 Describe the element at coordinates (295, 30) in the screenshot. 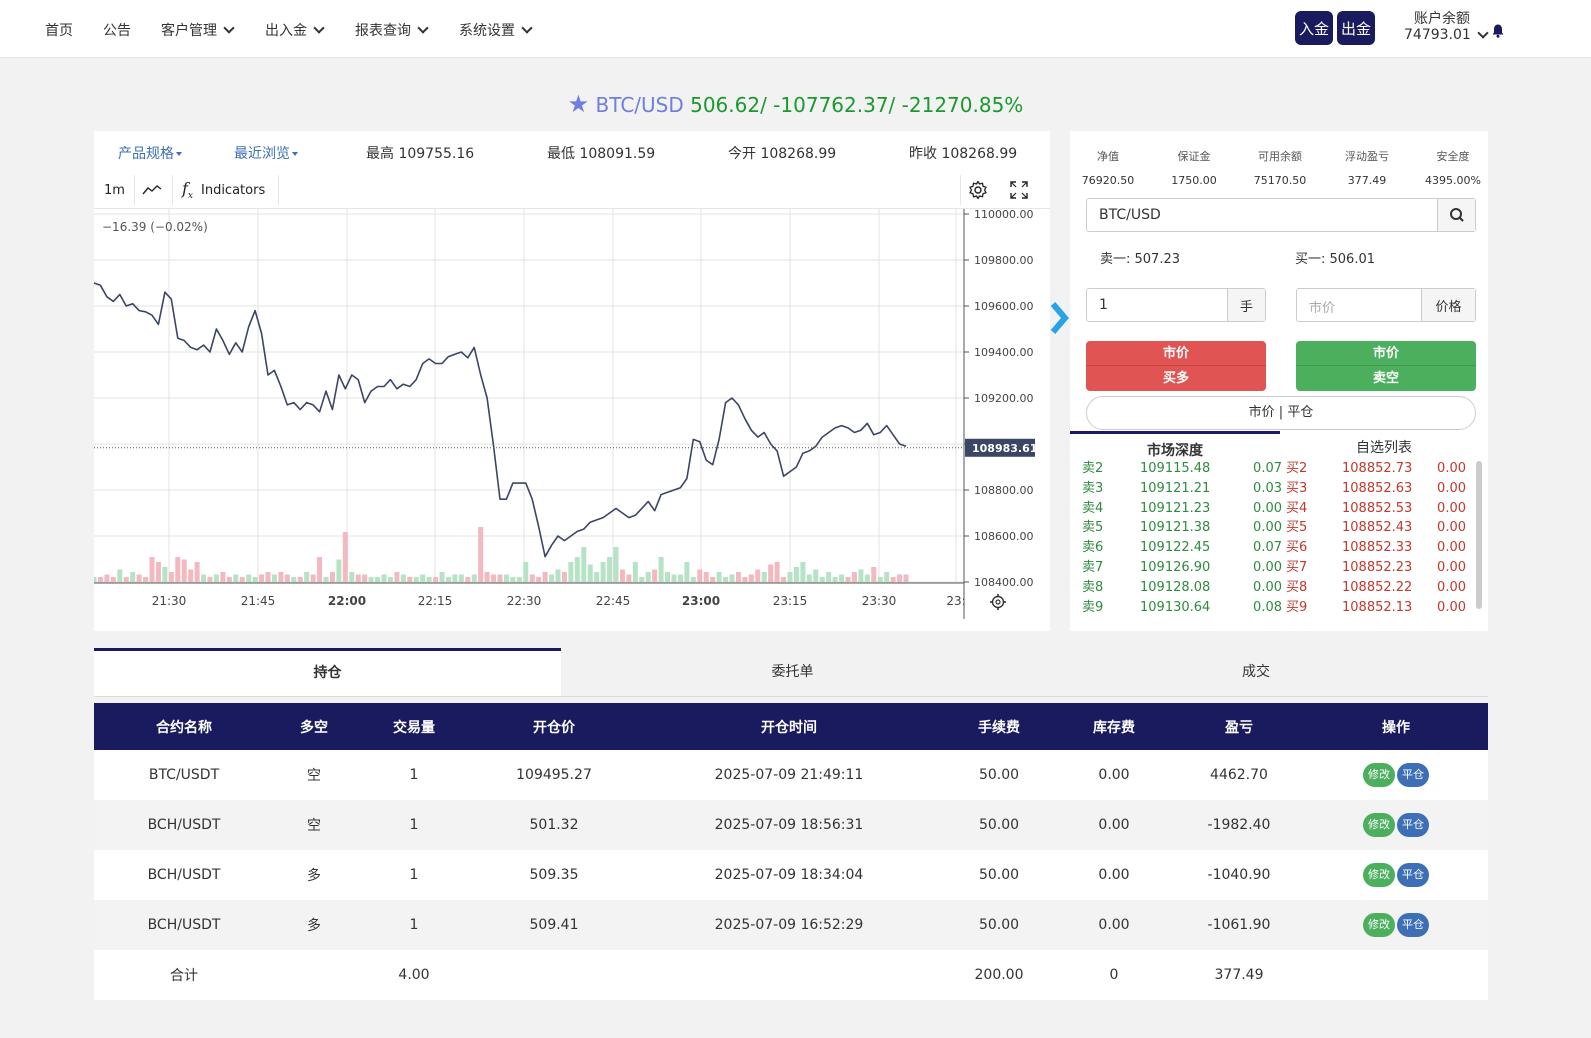

I see `nav-funds: 出入金` at that location.